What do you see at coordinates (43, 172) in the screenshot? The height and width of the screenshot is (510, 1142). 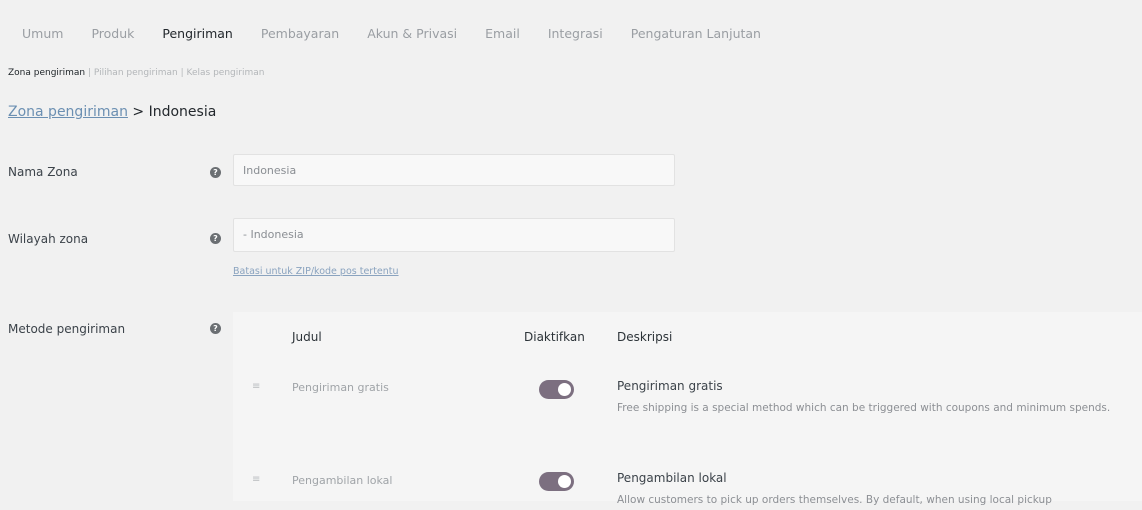 I see `zone-name-label: Nama Zona` at bounding box center [43, 172].